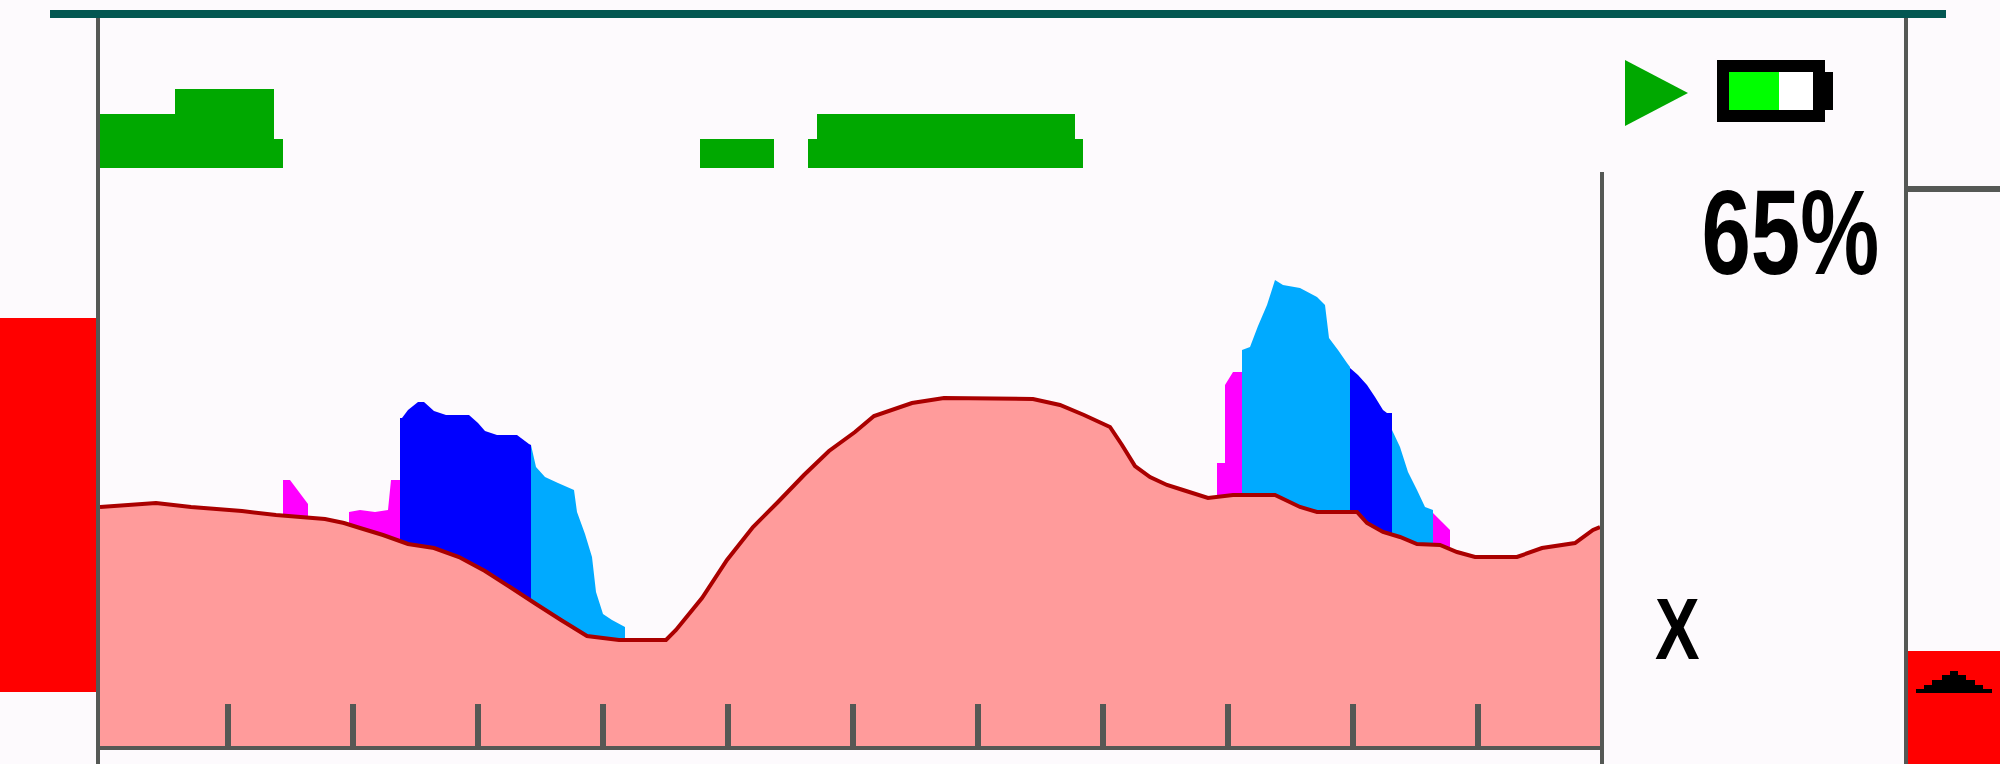  I want to click on battery-percentage: 65%, so click(1790, 232).